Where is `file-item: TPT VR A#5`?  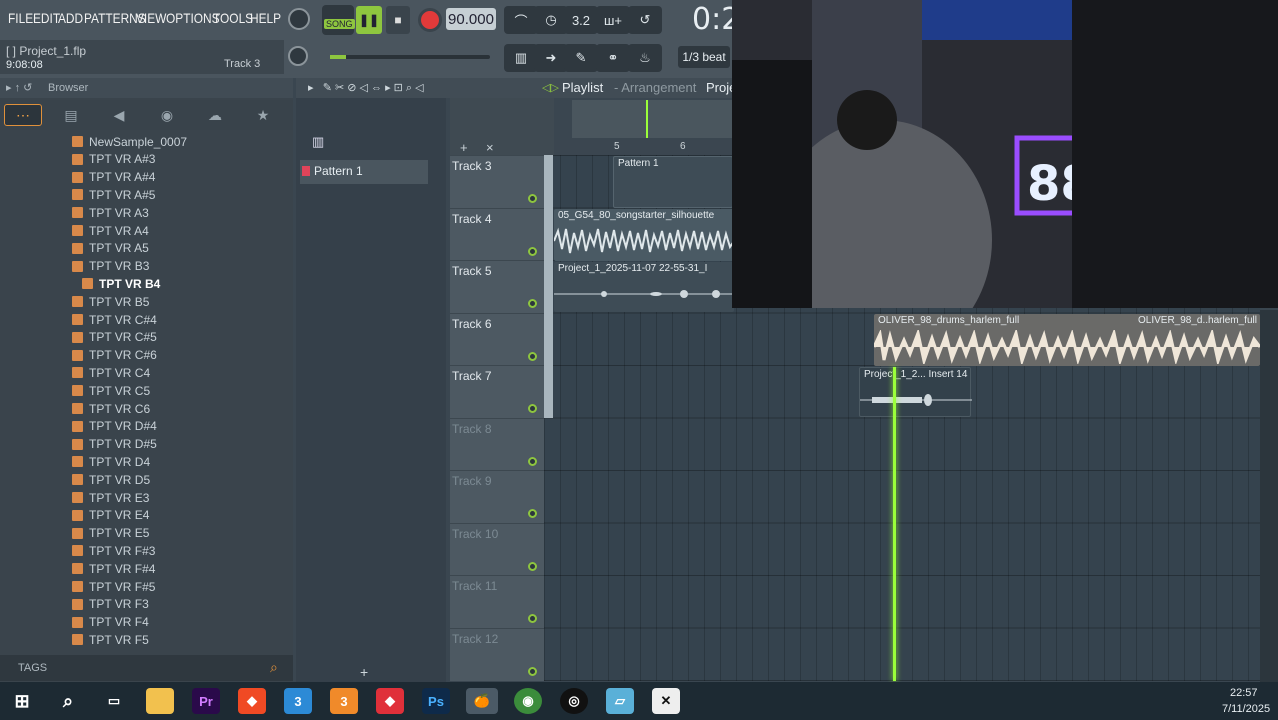 file-item: TPT VR A#5 is located at coordinates (113, 194).